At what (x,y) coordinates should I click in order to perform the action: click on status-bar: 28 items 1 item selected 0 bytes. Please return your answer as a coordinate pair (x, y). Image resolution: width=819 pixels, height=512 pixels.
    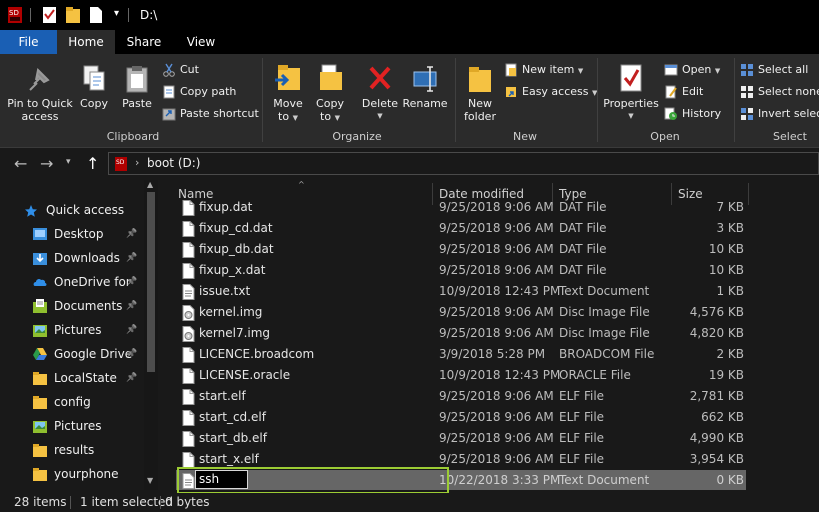
    Looking at the image, I should click on (409, 502).